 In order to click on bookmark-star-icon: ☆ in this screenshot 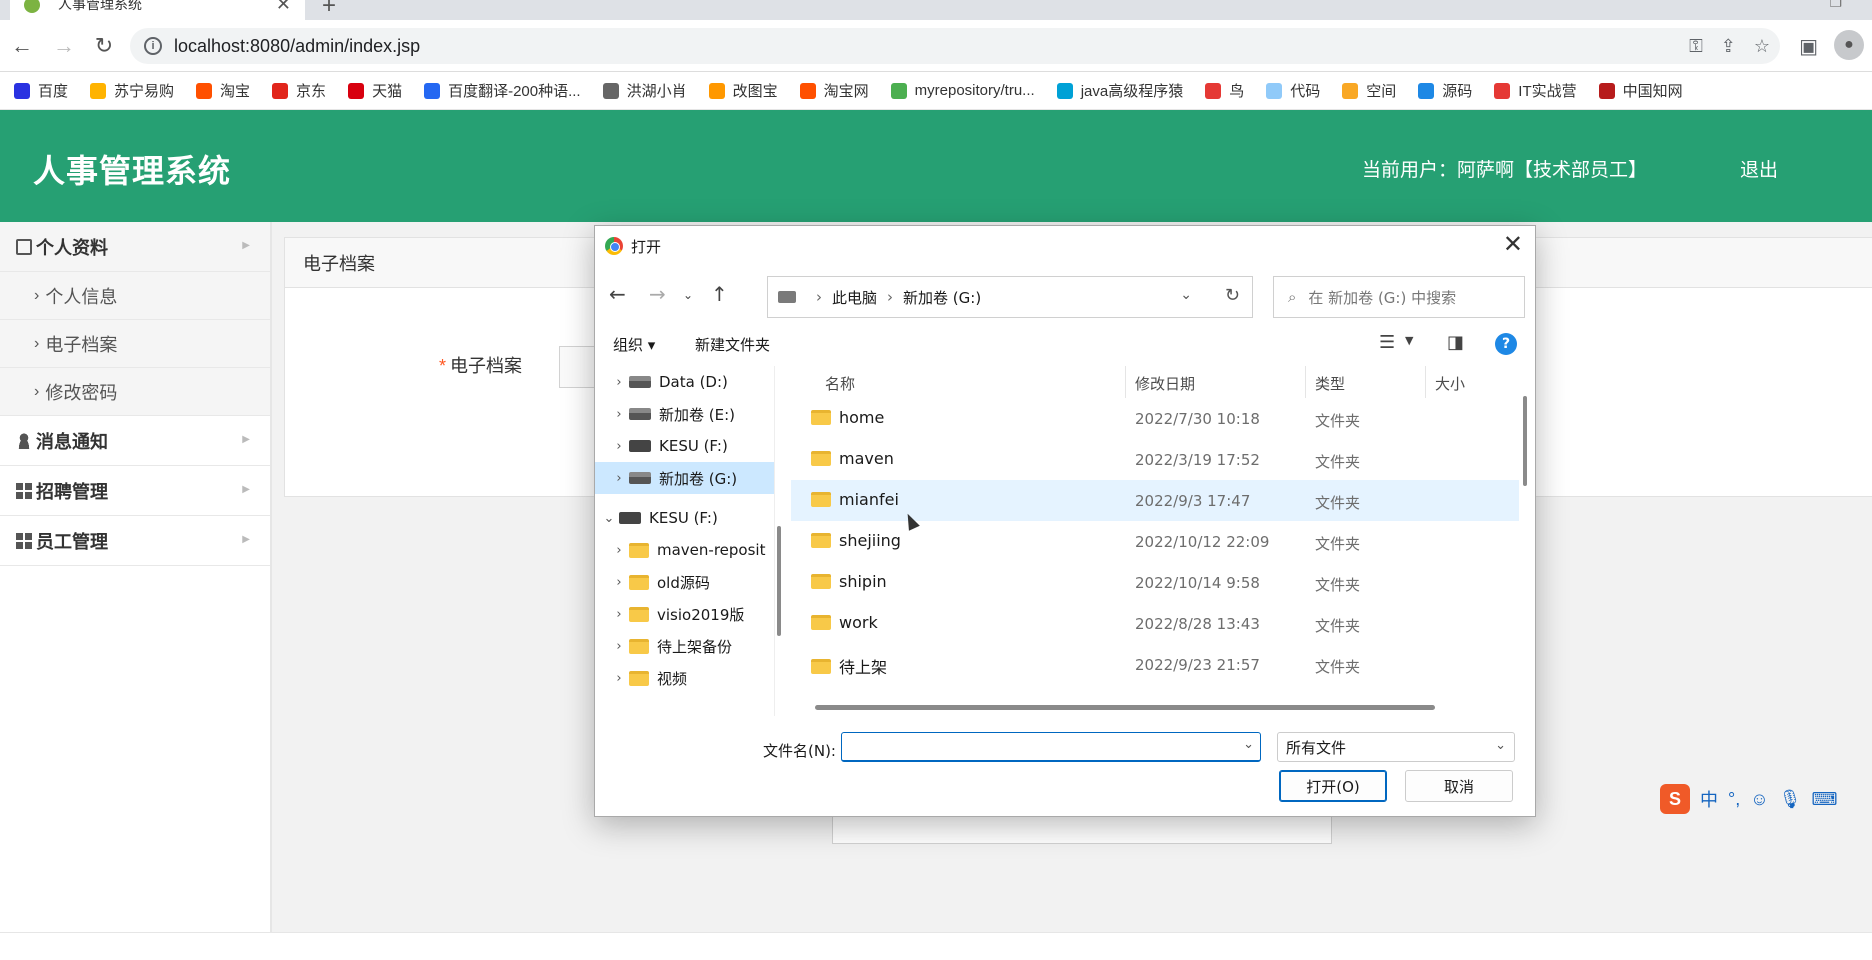, I will do `click(1762, 46)`.